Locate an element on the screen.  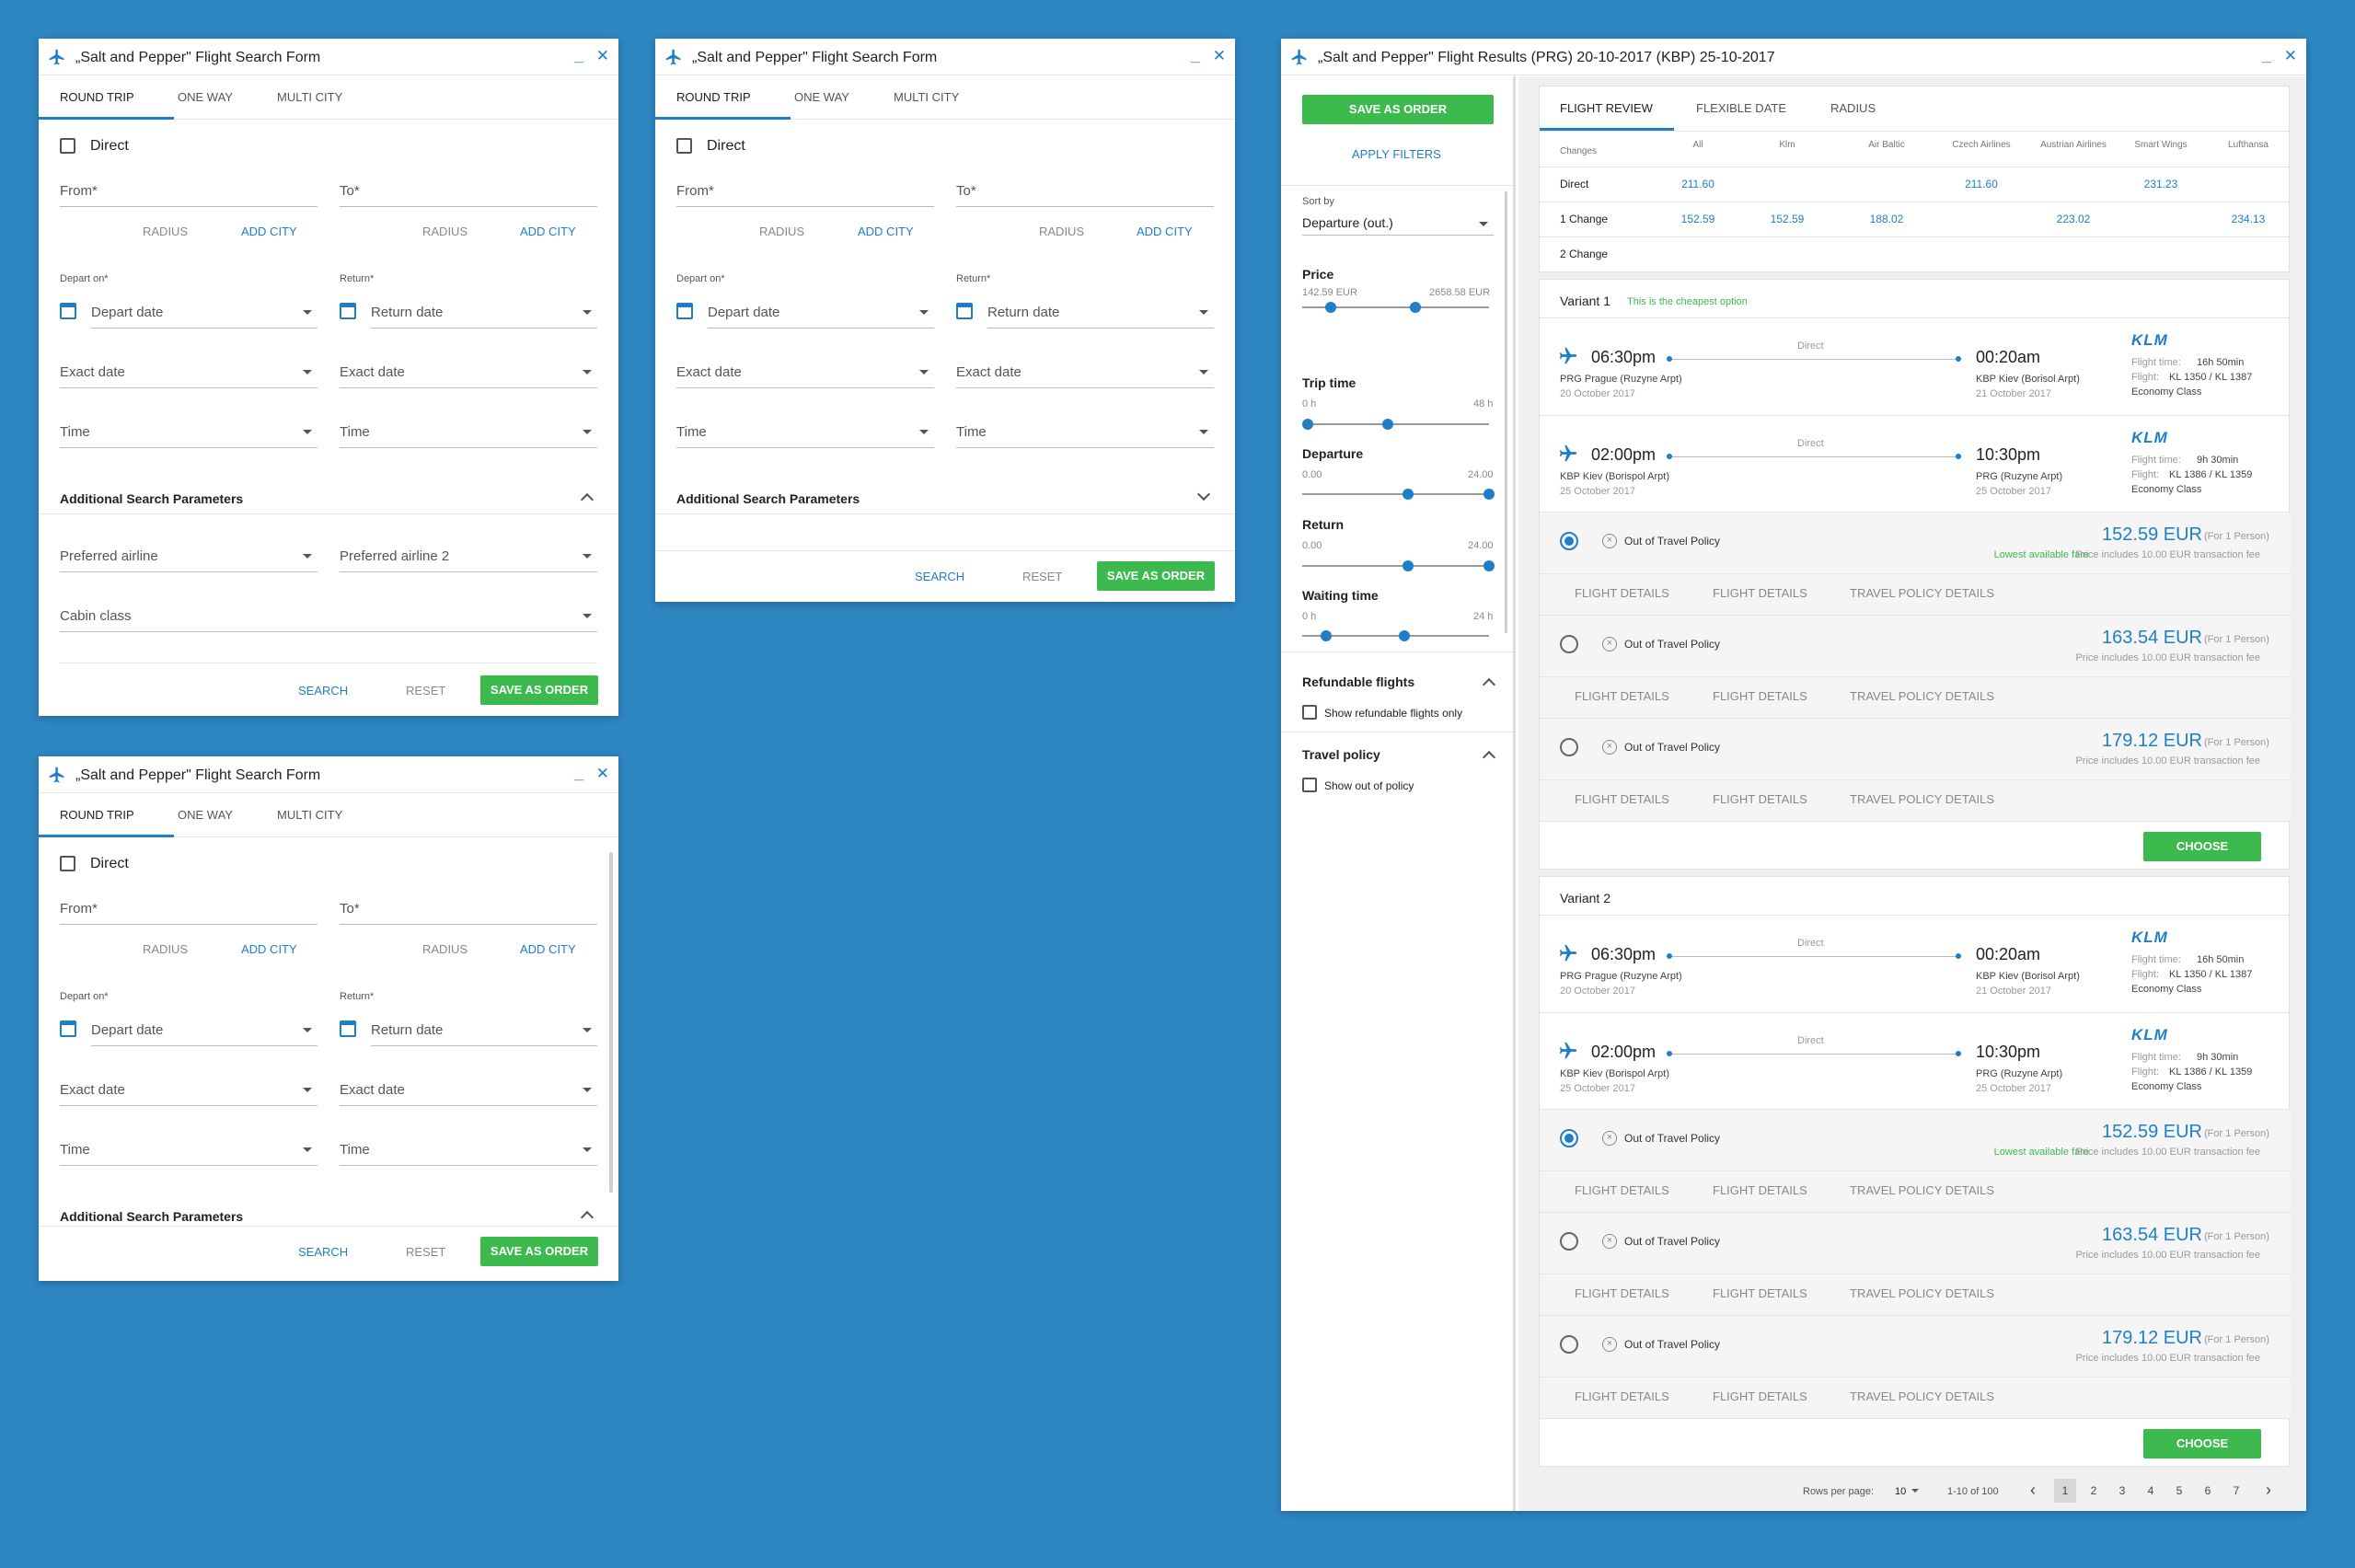
waiting-slider-max-handle is located at coordinates (1404, 635).